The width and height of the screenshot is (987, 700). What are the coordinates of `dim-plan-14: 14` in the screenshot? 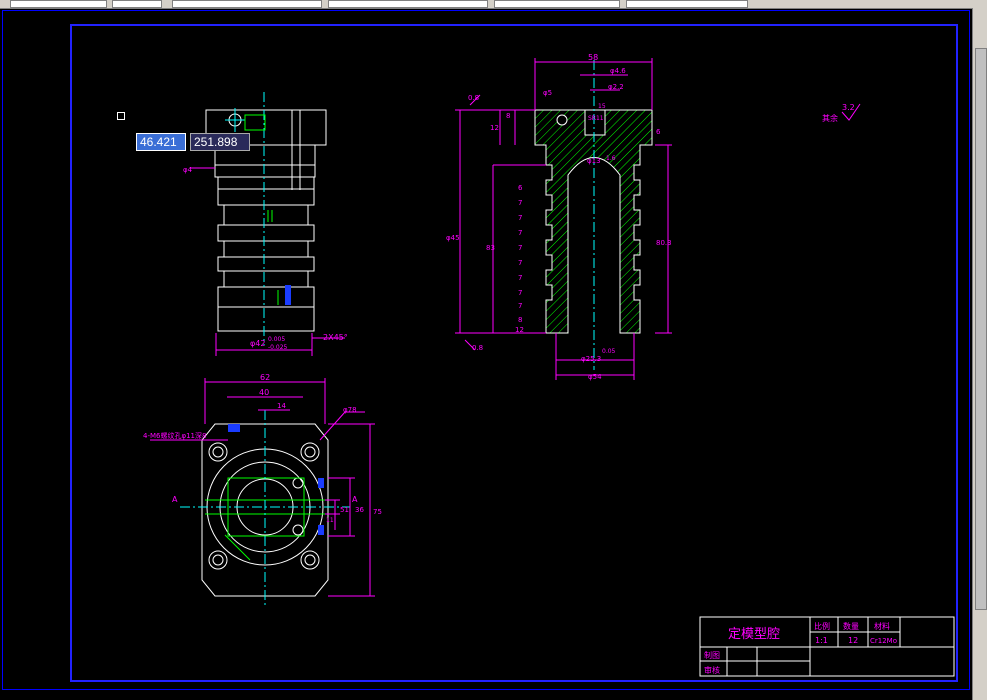 It's located at (281, 406).